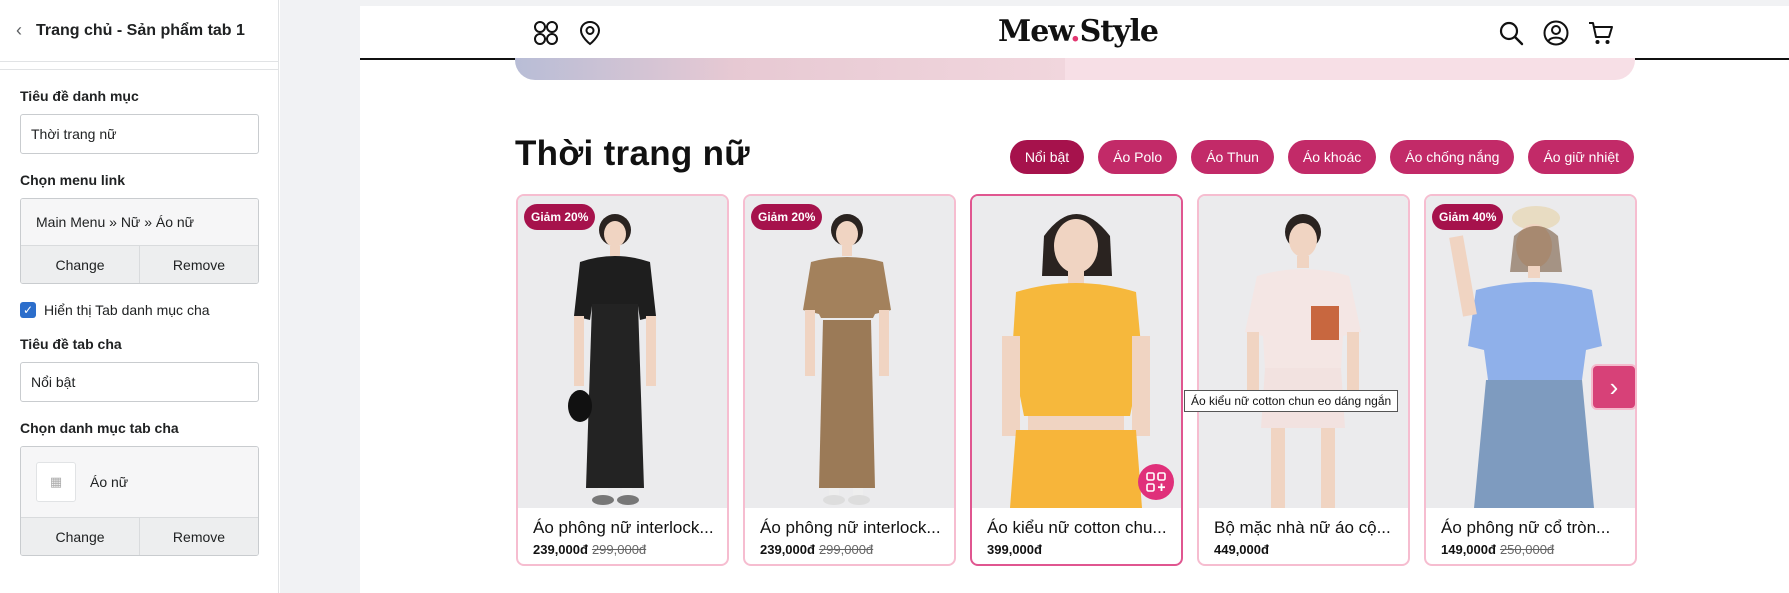  Describe the element at coordinates (632, 153) in the screenshot. I see `section-title: Thời trang nữ` at that location.